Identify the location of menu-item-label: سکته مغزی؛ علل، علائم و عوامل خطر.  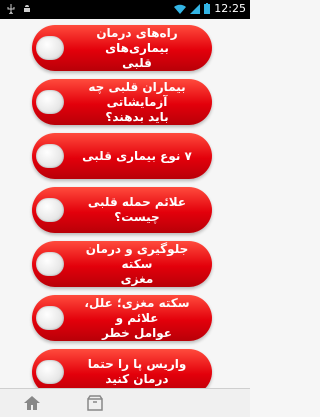
(137, 317).